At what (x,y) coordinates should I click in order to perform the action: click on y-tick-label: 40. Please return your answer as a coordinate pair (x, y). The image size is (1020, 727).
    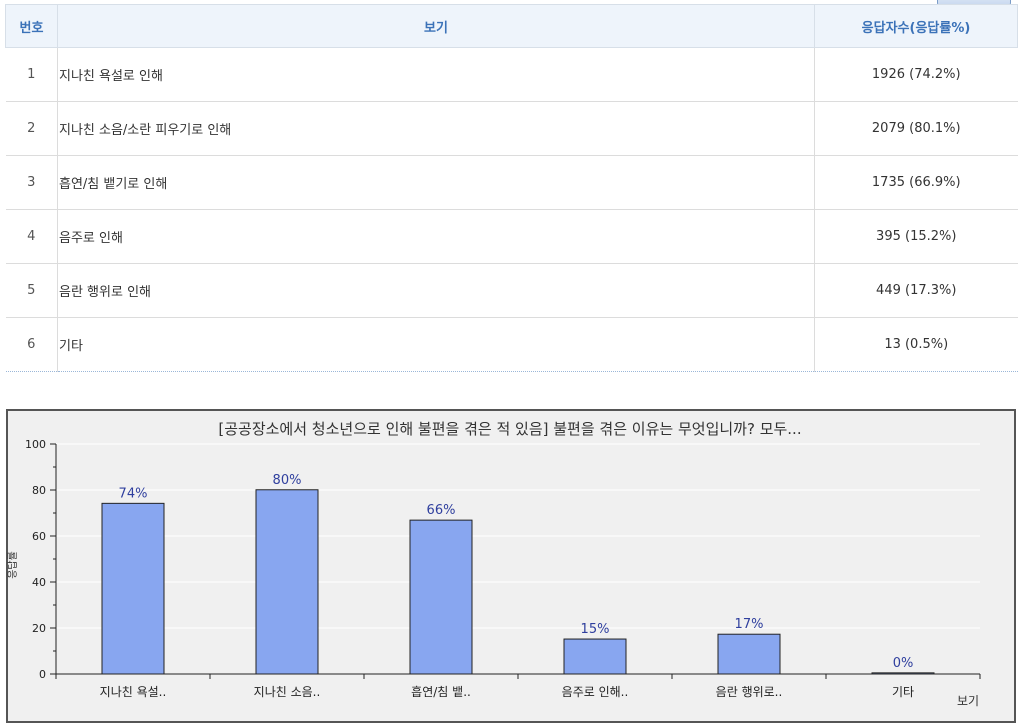
    Looking at the image, I should click on (39, 582).